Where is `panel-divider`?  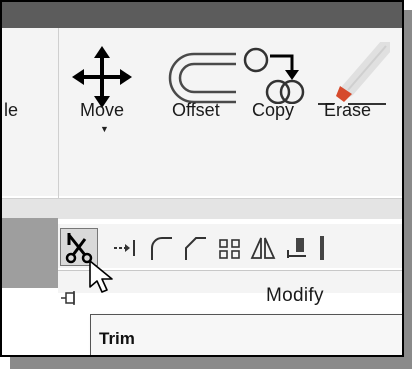 panel-divider is located at coordinates (58, 113).